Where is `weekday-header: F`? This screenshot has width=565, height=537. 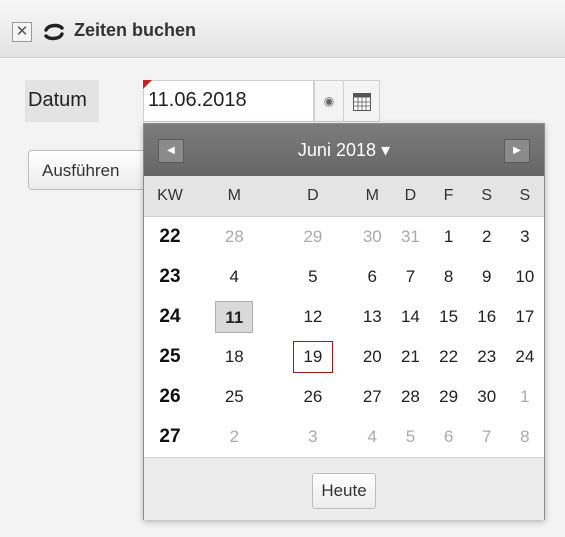 weekday-header: F is located at coordinates (448, 196).